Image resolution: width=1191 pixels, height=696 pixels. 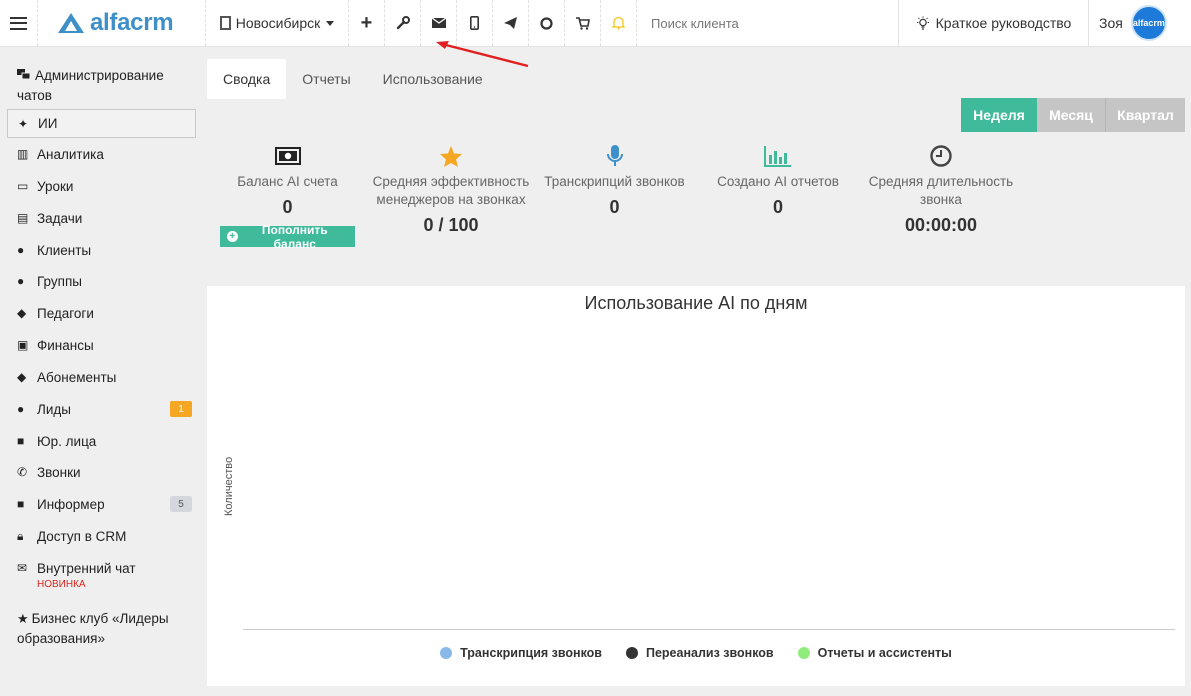 I want to click on sidebar-item-label: Бизнес клуб «Лидеры образования», so click(x=93, y=628).